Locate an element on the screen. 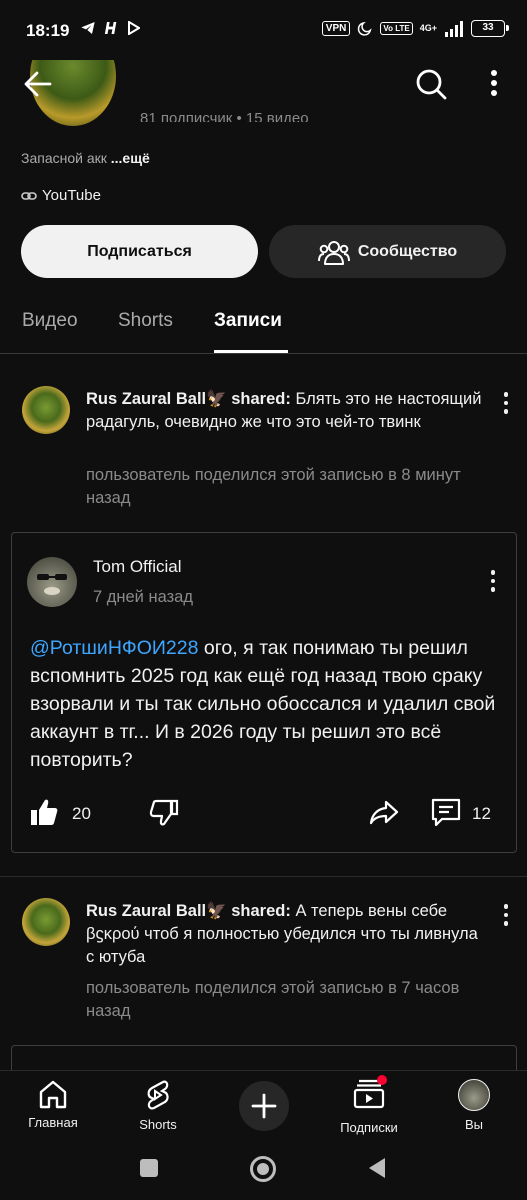  triangle-back-icon is located at coordinates (377, 1168).